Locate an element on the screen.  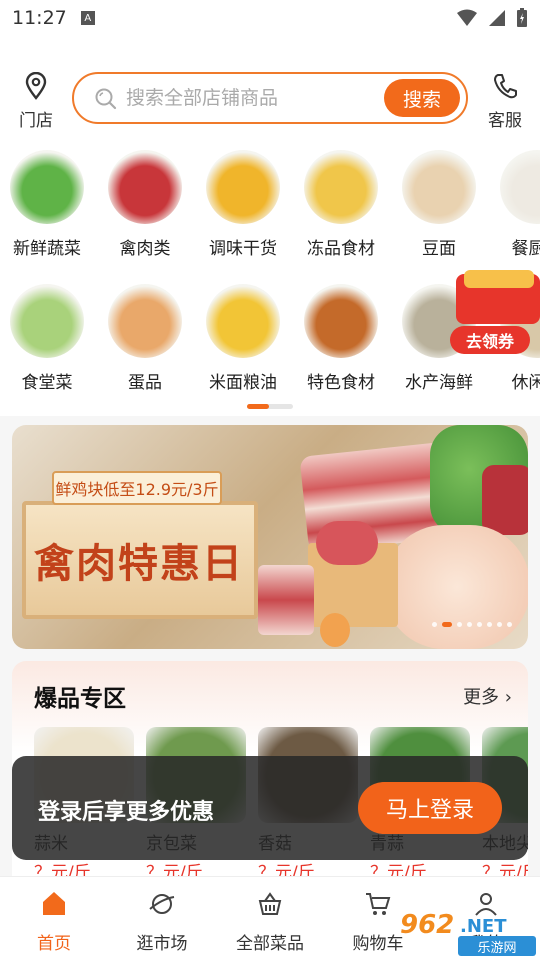
banner-headline: 禽肉特惠日 is located at coordinates (139, 564).